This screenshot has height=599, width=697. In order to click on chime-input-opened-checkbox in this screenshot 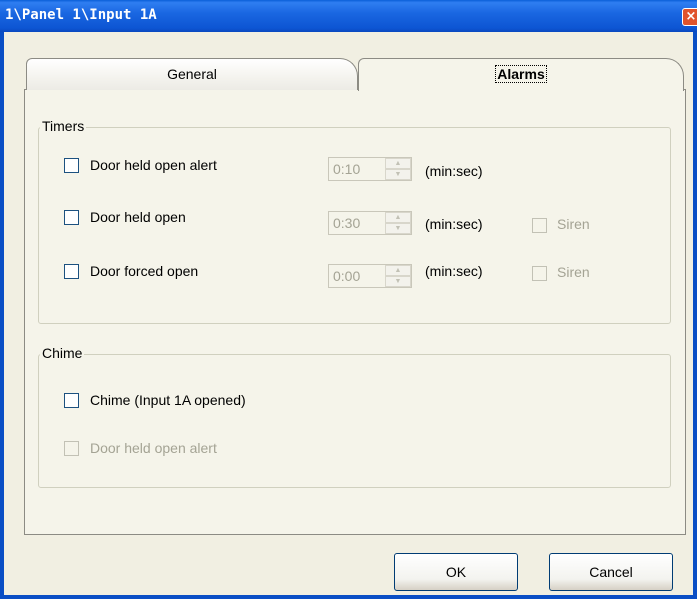, I will do `click(71, 400)`.